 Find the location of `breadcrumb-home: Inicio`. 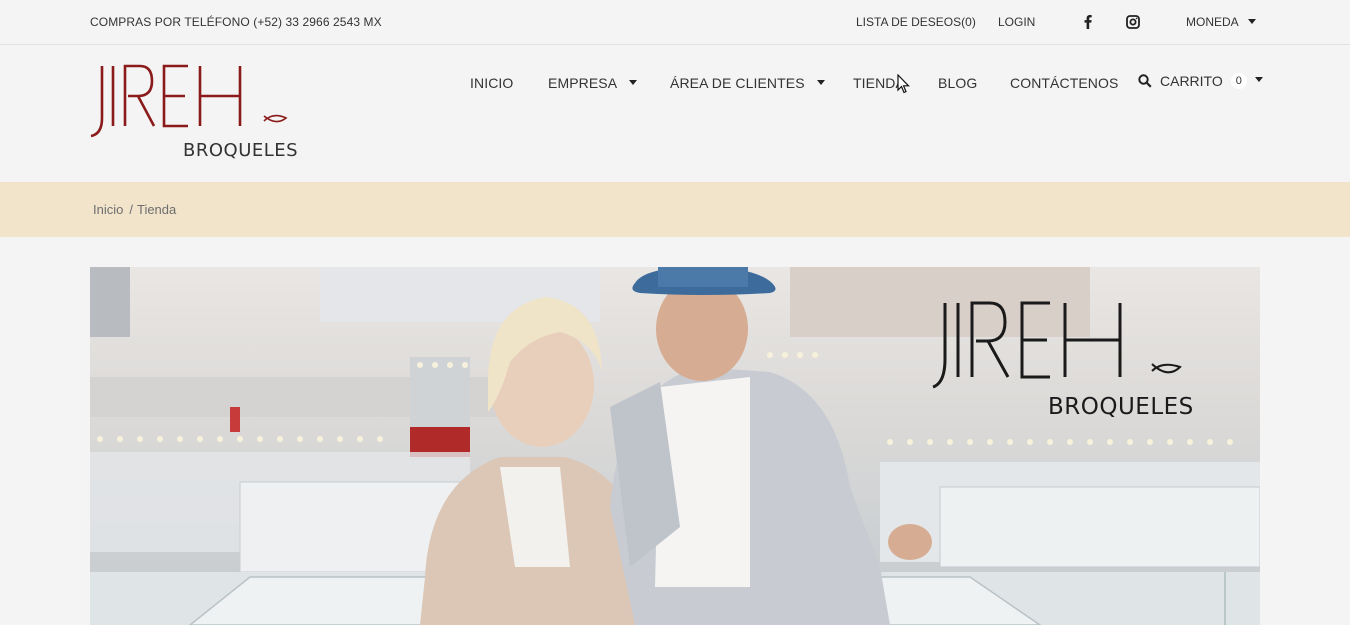

breadcrumb-home: Inicio is located at coordinates (108, 209).